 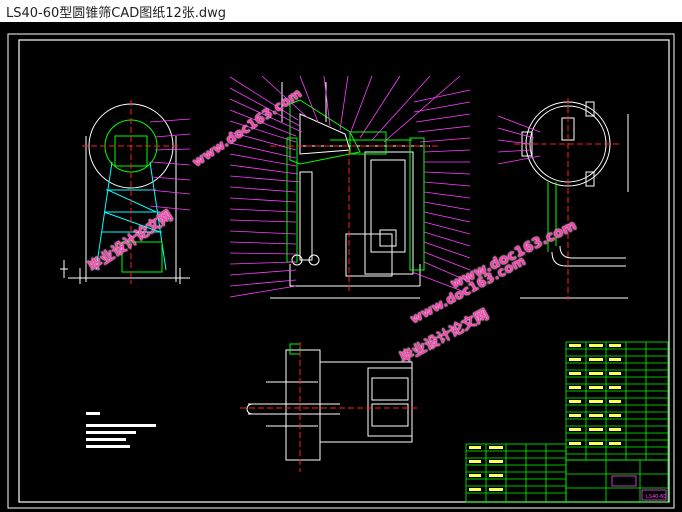 What do you see at coordinates (121, 430) in the screenshot?
I see `technical-notes` at bounding box center [121, 430].